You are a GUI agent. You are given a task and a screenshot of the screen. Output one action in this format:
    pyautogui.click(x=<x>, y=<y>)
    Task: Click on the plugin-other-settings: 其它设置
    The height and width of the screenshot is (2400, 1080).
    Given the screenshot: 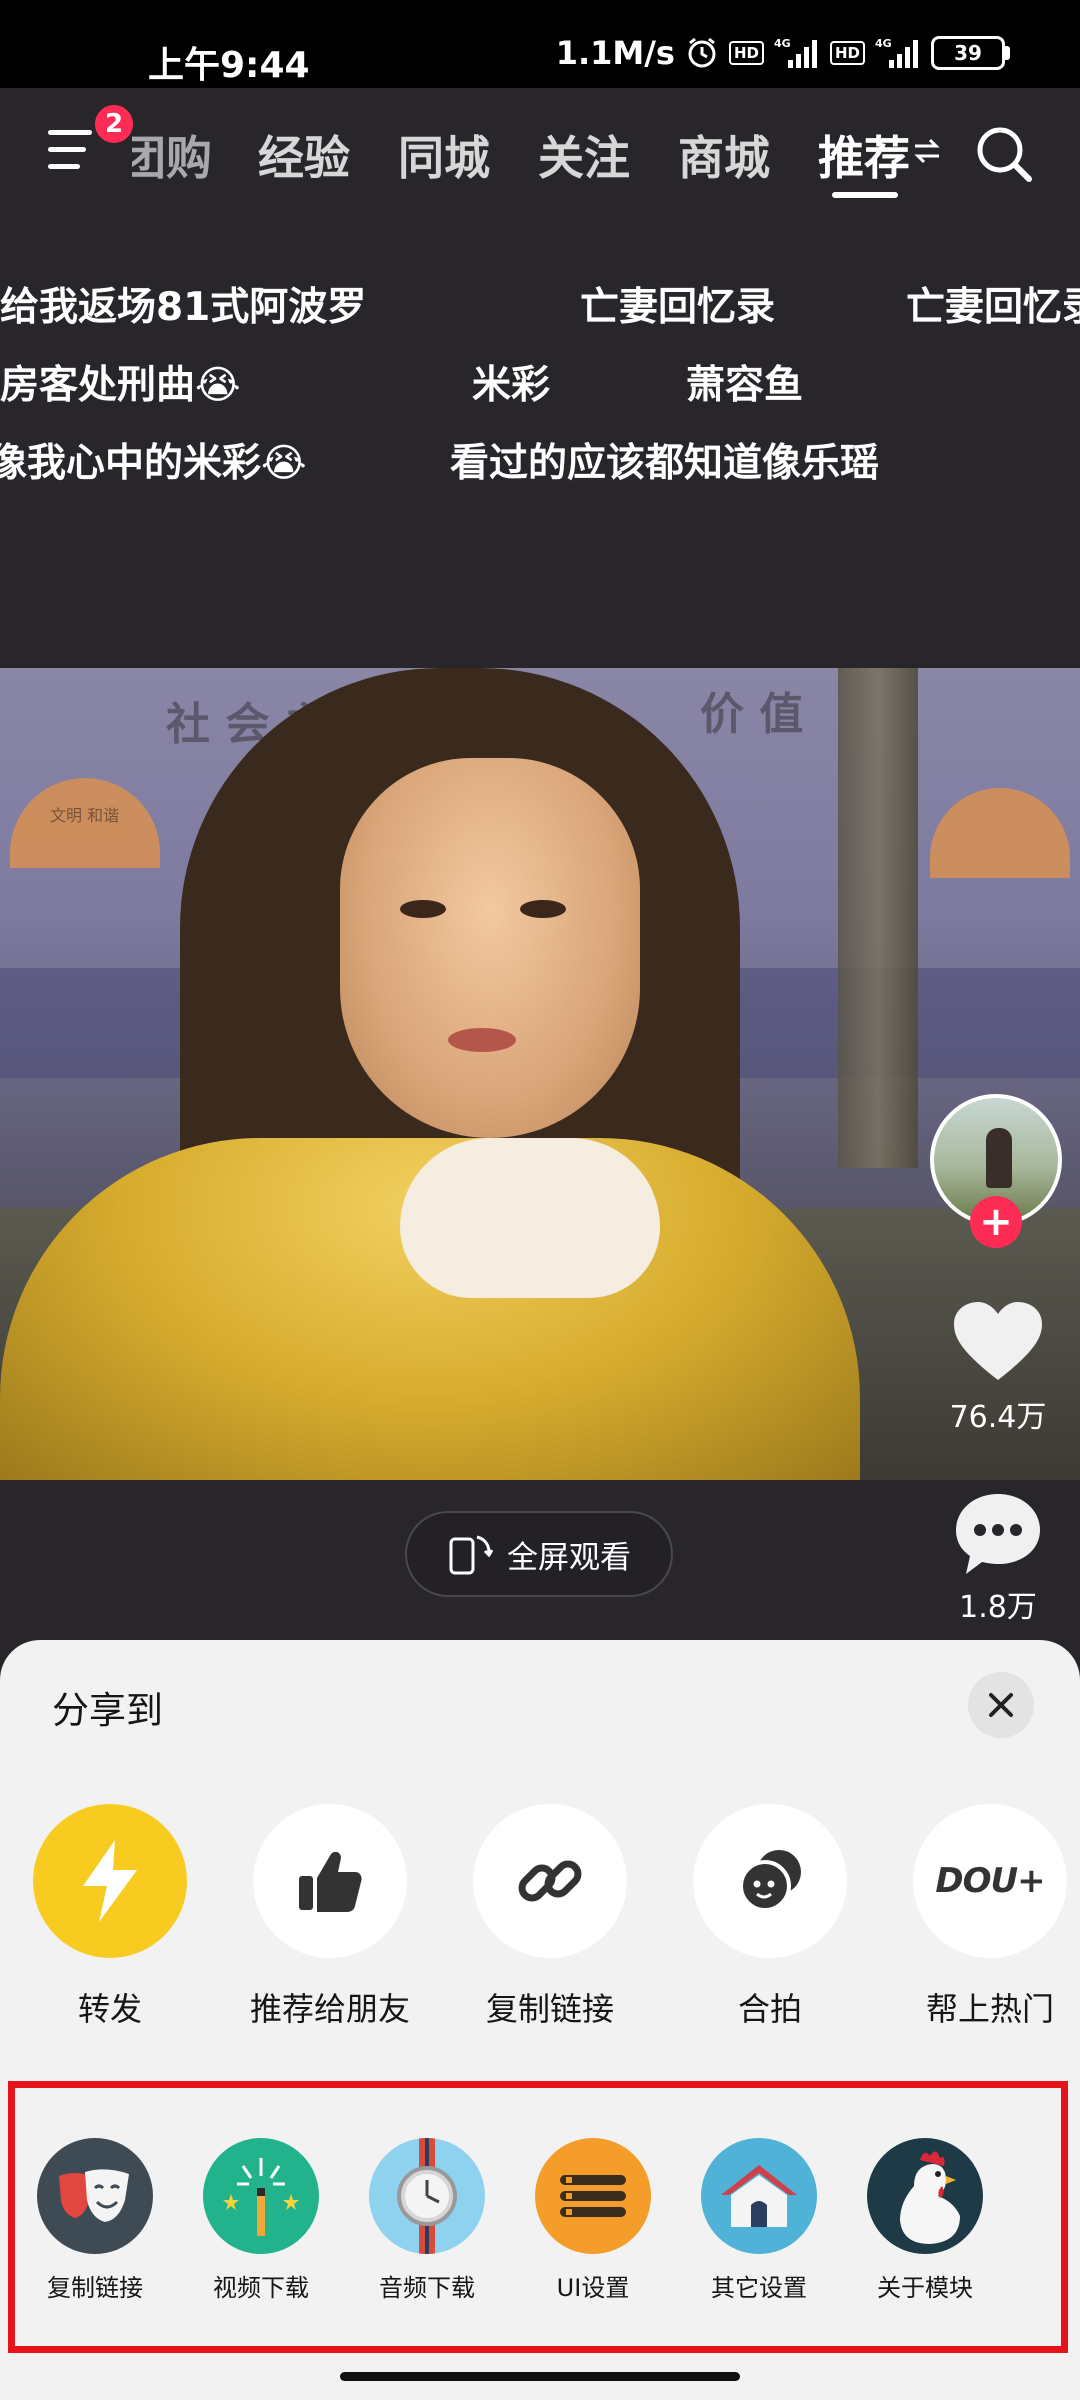 What is the action you would take?
    pyautogui.click(x=759, y=2220)
    